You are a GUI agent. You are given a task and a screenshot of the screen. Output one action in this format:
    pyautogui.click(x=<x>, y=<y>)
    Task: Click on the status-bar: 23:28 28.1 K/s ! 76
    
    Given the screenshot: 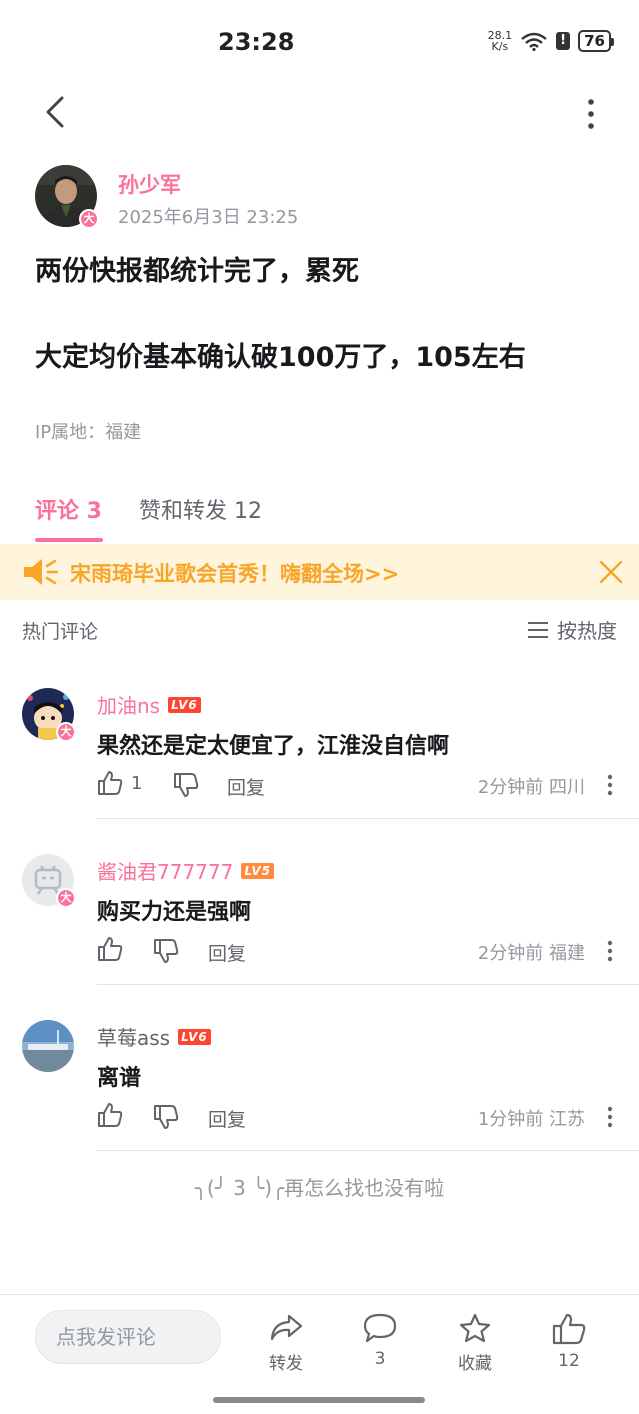 What is the action you would take?
    pyautogui.click(x=319, y=43)
    